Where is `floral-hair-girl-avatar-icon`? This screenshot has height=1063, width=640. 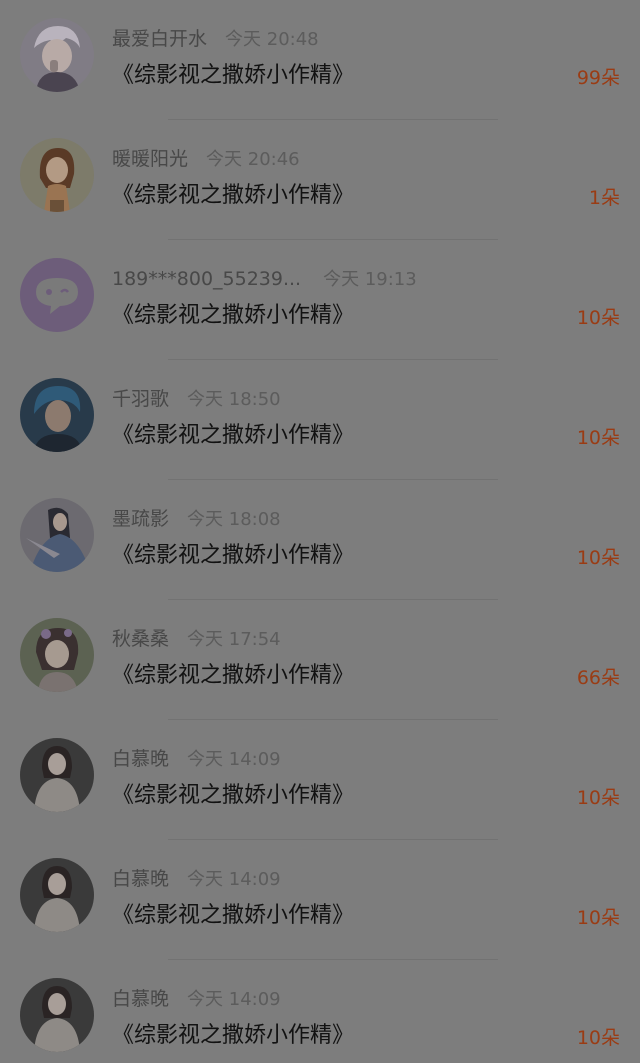
floral-hair-girl-avatar-icon is located at coordinates (57, 655).